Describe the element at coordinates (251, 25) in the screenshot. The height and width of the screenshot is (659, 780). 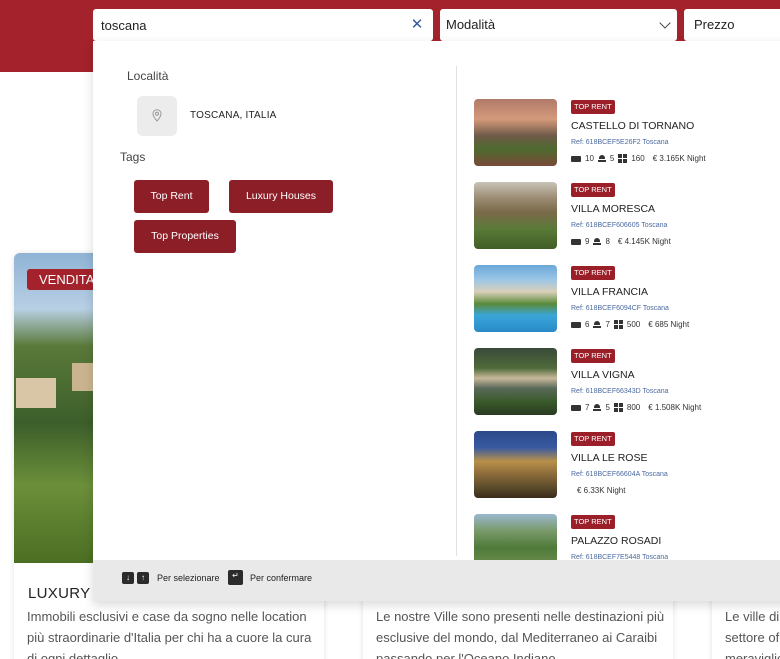
I see `search-input` at that location.